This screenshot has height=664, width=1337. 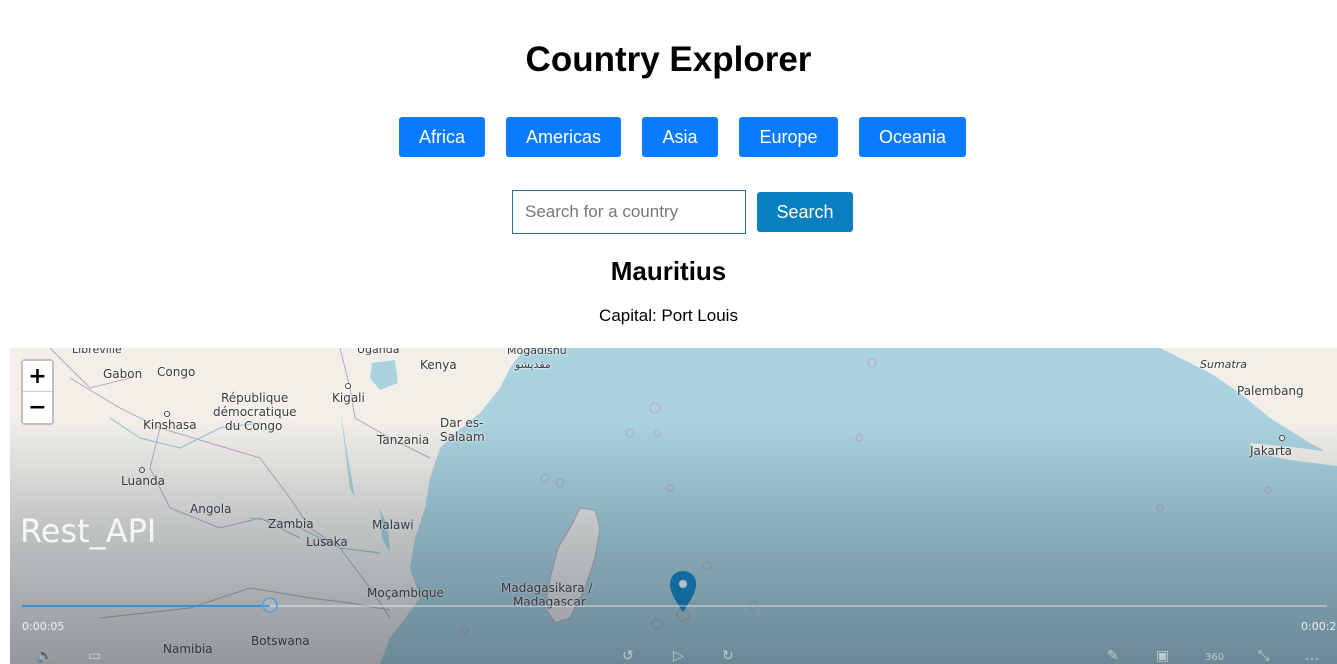 What do you see at coordinates (788, 137) in the screenshot?
I see `region-button-europe: Europe` at bounding box center [788, 137].